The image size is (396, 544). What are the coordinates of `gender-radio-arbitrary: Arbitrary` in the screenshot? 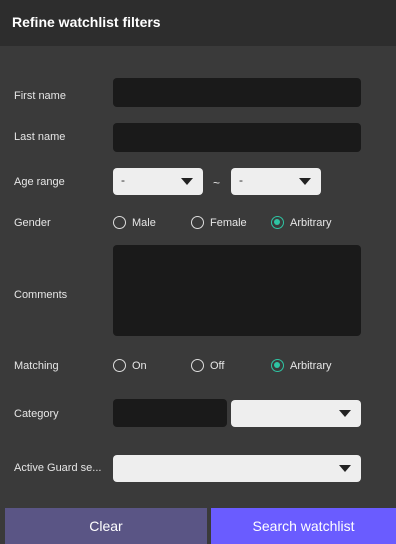 It's located at (301, 222).